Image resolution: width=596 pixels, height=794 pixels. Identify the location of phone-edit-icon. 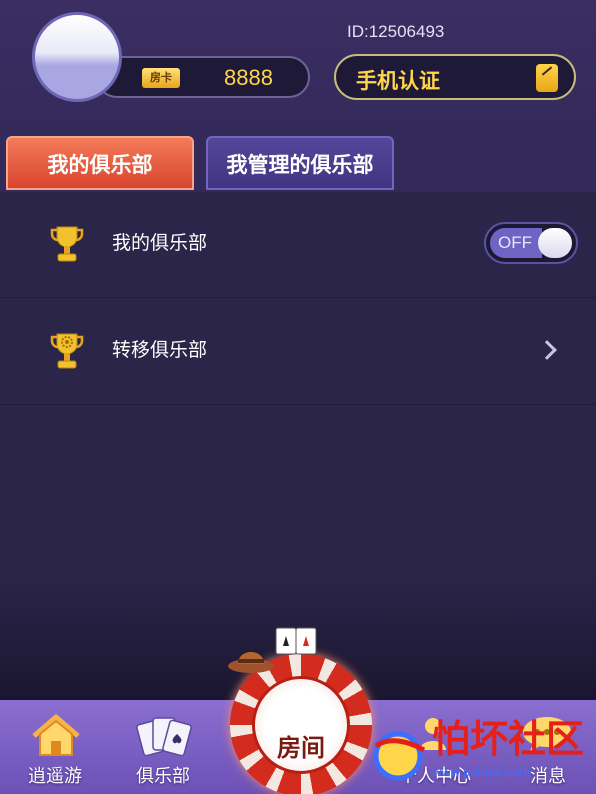
(547, 78).